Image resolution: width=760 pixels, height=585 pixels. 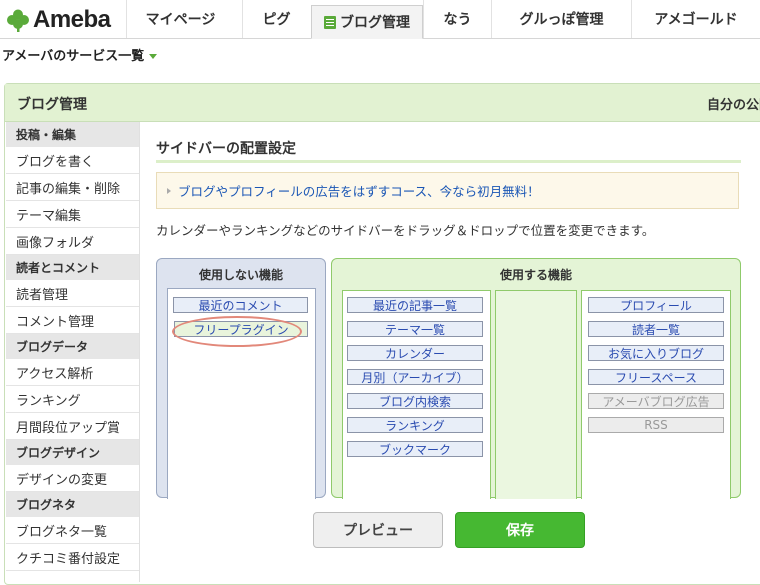 What do you see at coordinates (72, 478) in the screenshot?
I see `sidebar-item-design-change: デザインの変更` at bounding box center [72, 478].